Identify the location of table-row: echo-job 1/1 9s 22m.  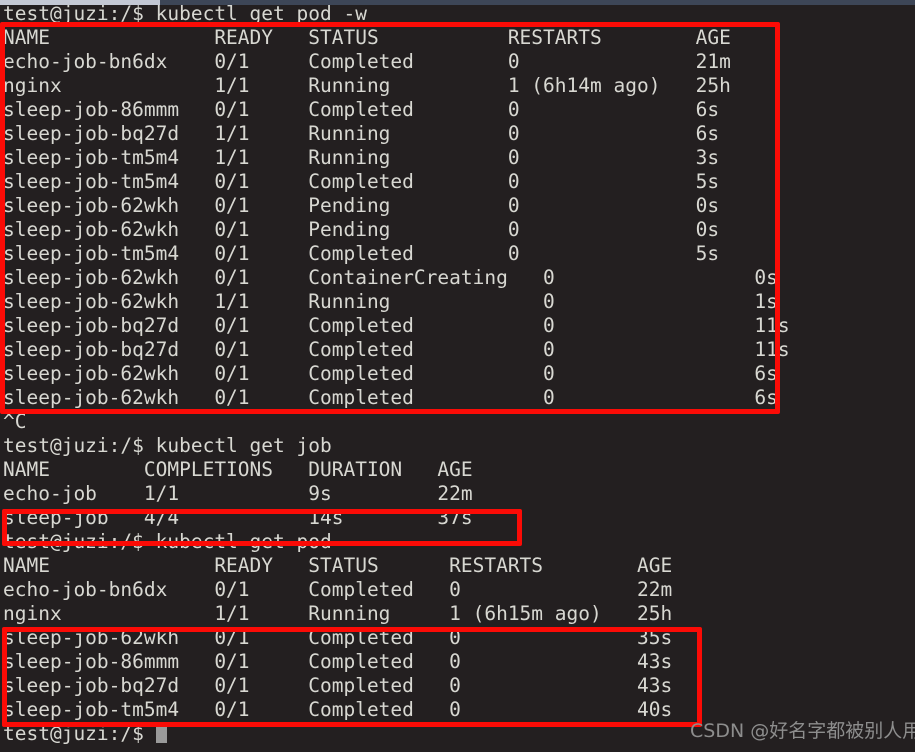
(238, 493).